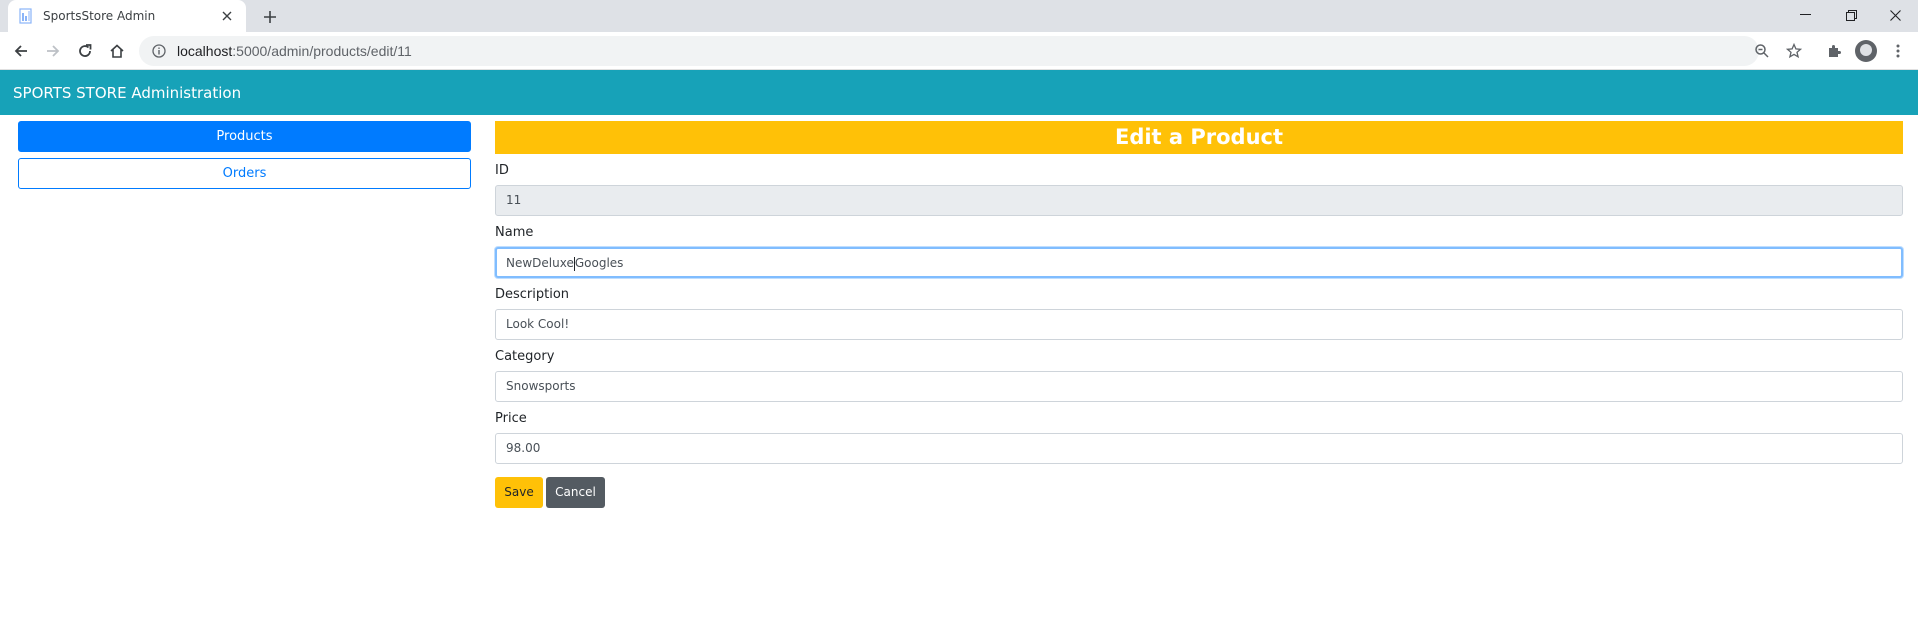  Describe the element at coordinates (1199, 448) in the screenshot. I see `price-field: 98.00` at that location.